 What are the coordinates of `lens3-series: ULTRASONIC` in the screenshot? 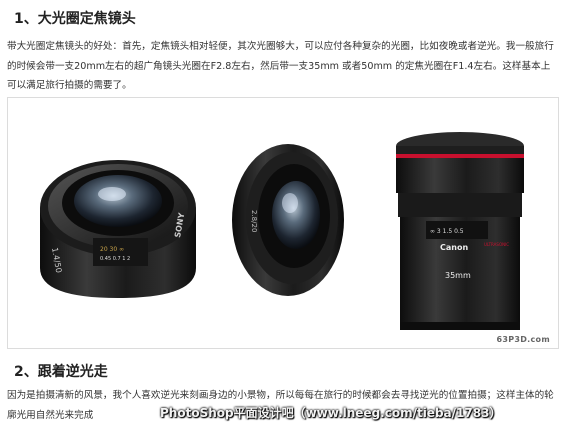 It's located at (496, 244).